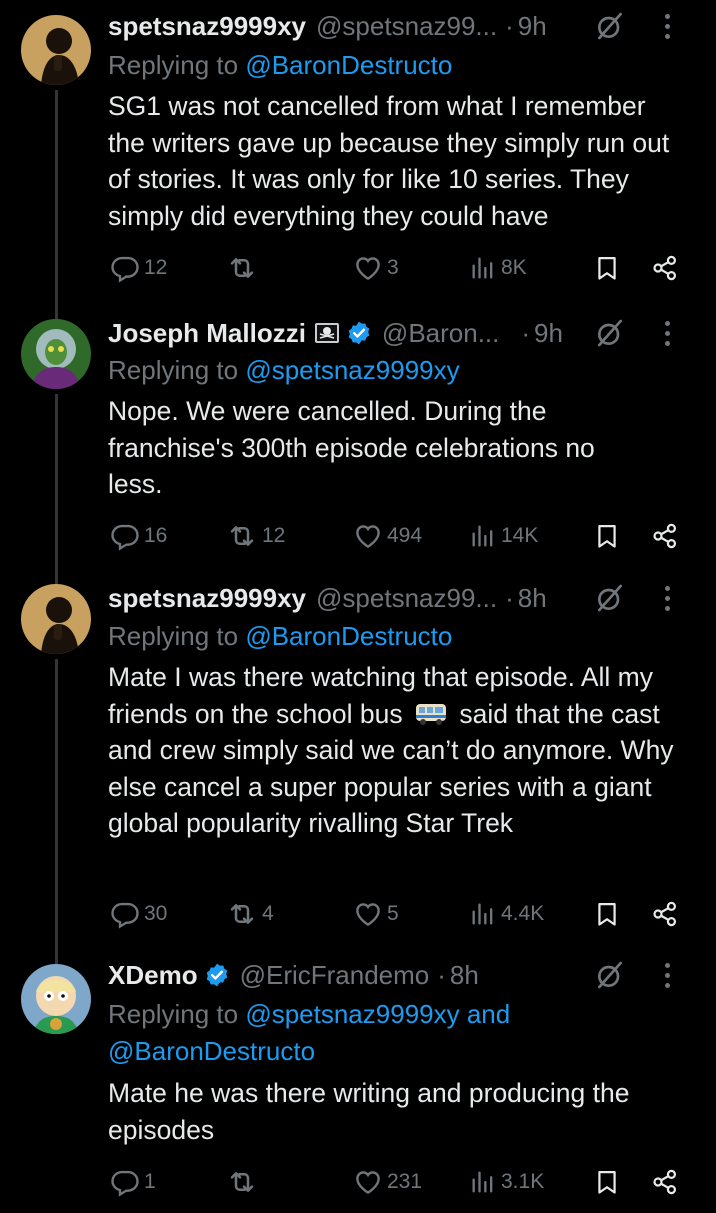  Describe the element at coordinates (268, 913) in the screenshot. I see `repost-count: 4` at that location.